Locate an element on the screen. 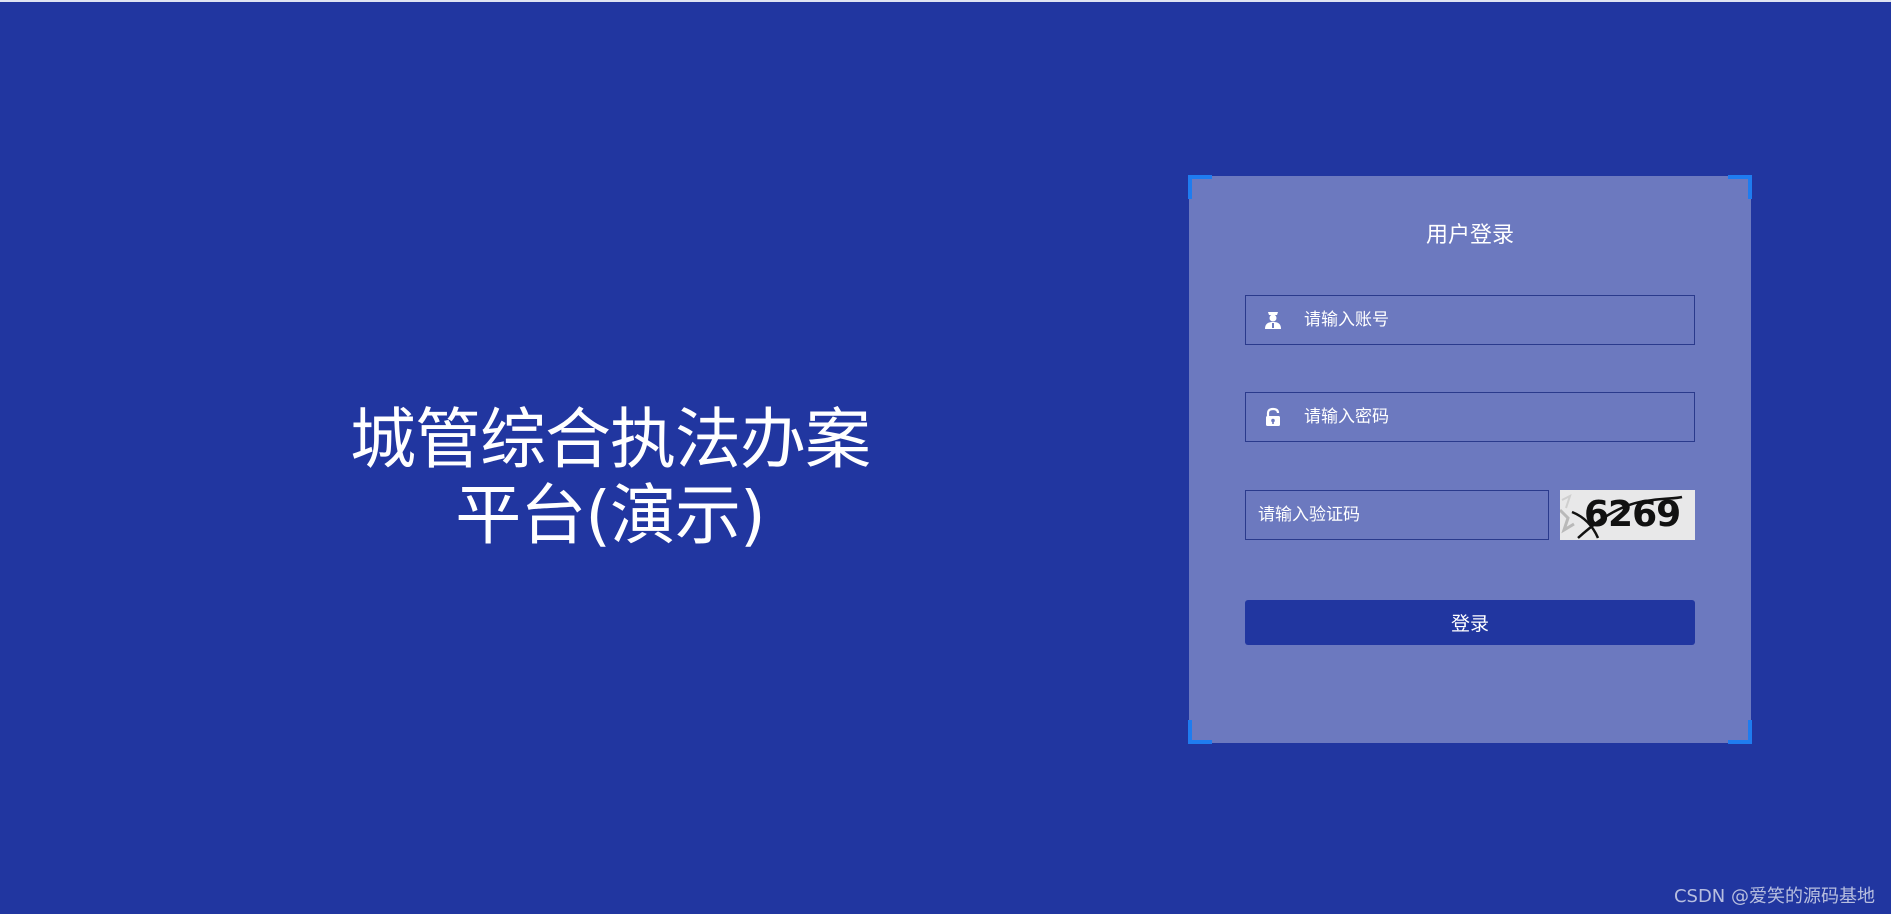 The image size is (1891, 914). corner-decoration-bottom-left is located at coordinates (1200, 732).